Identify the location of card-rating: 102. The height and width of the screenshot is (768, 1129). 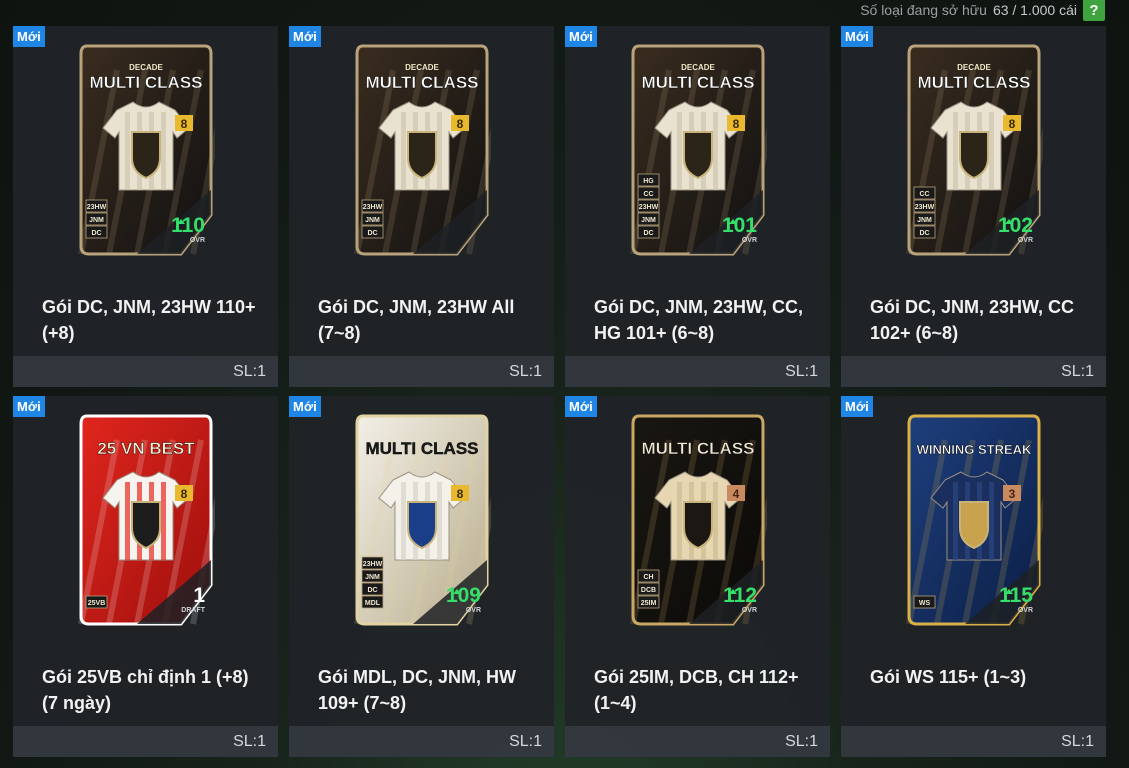
(1015, 225).